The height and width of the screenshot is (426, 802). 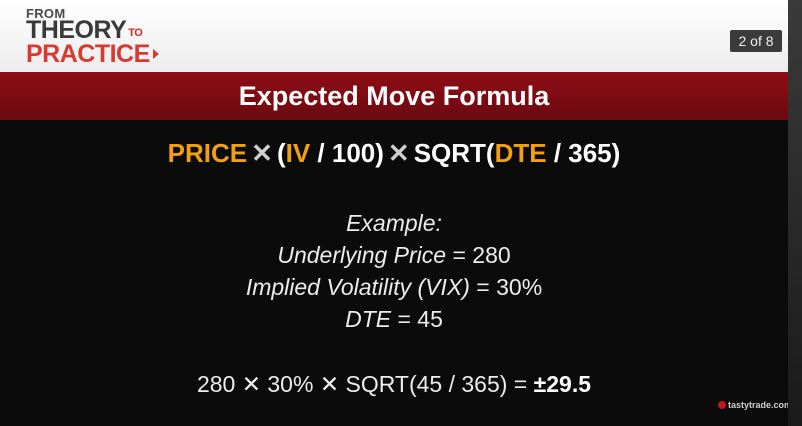 What do you see at coordinates (88, 54) in the screenshot?
I see `logo-practice-text: PRACTICE` at bounding box center [88, 54].